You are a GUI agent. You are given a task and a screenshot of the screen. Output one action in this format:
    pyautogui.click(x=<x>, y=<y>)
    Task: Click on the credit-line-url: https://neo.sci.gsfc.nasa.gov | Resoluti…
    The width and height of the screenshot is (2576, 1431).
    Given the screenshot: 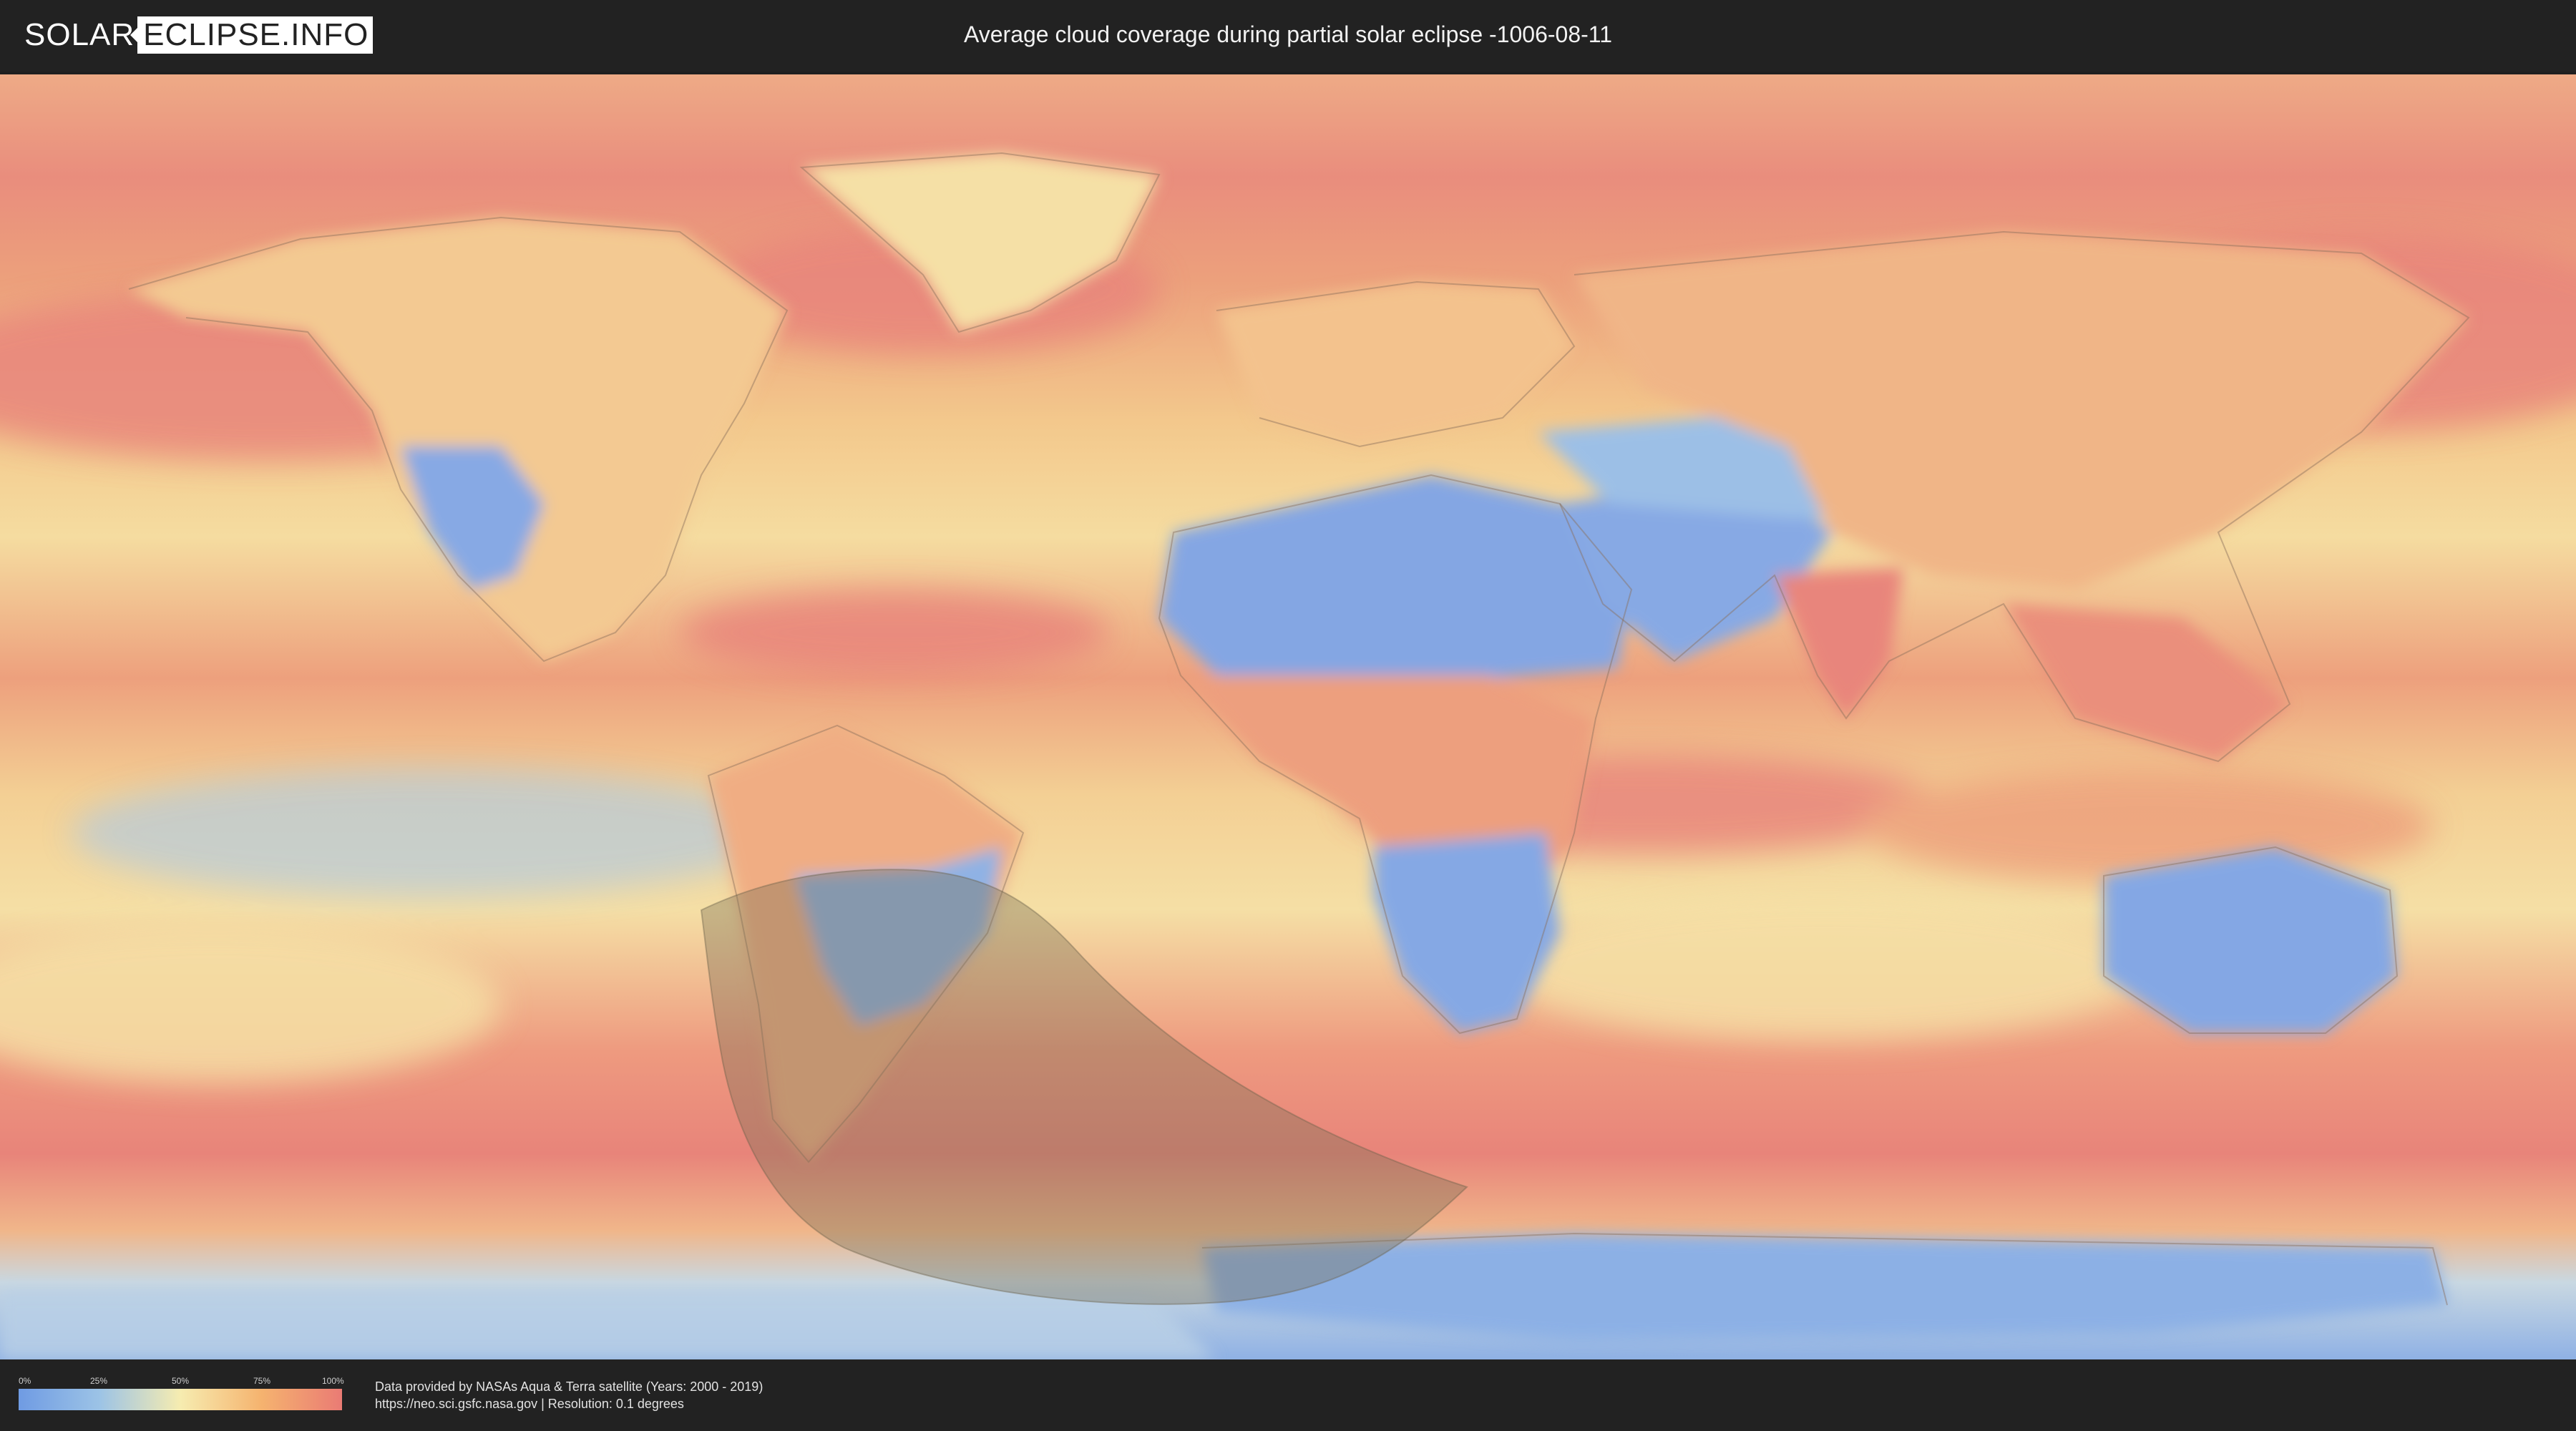 What is the action you would take?
    pyautogui.click(x=569, y=1404)
    